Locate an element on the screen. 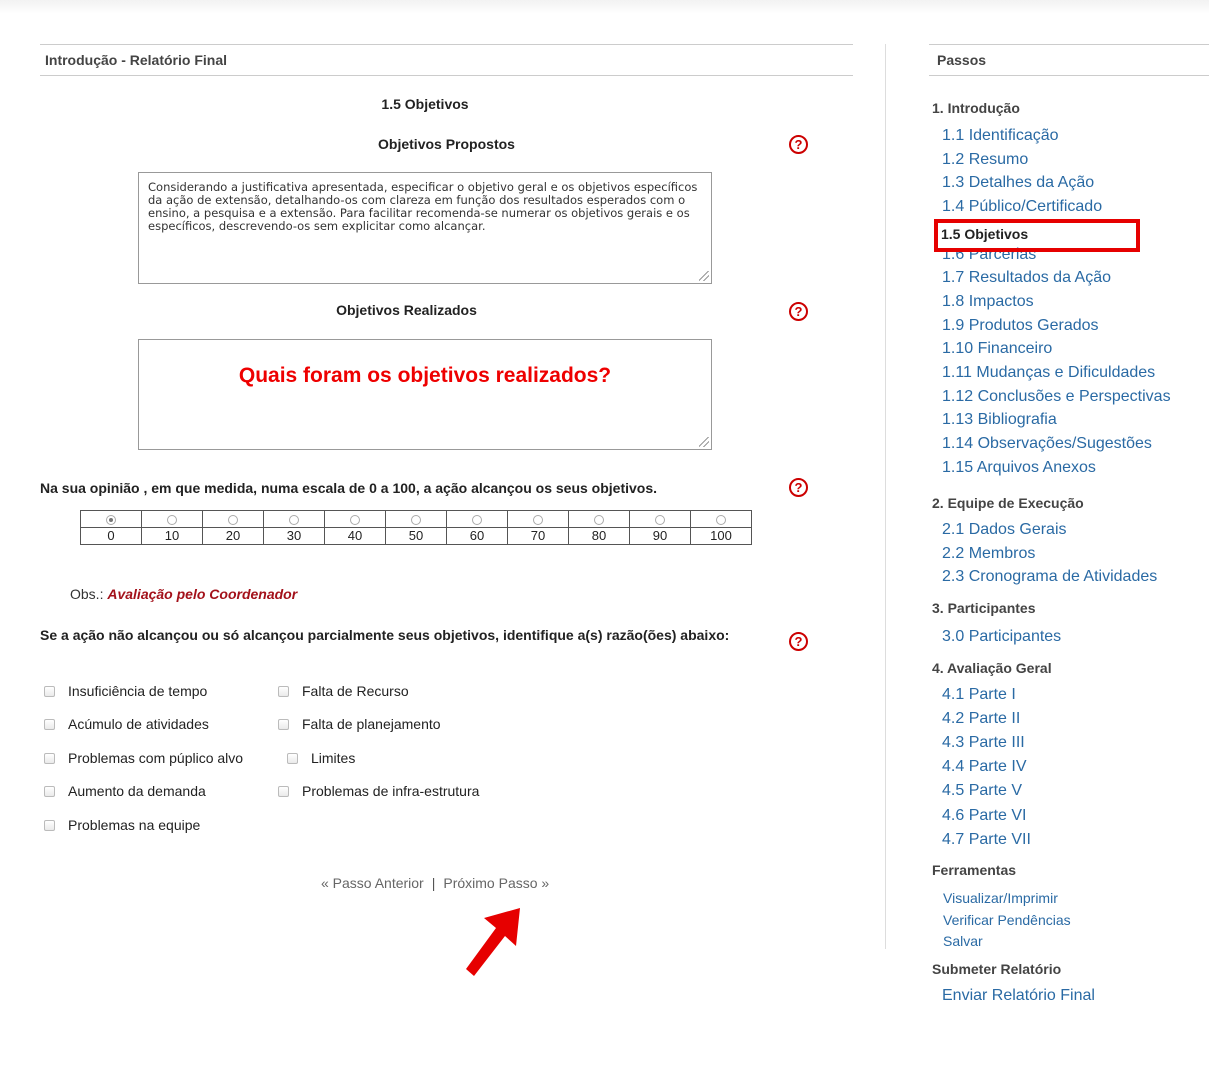  sidebar-link: 1.13 Bibliografia is located at coordinates (999, 420).